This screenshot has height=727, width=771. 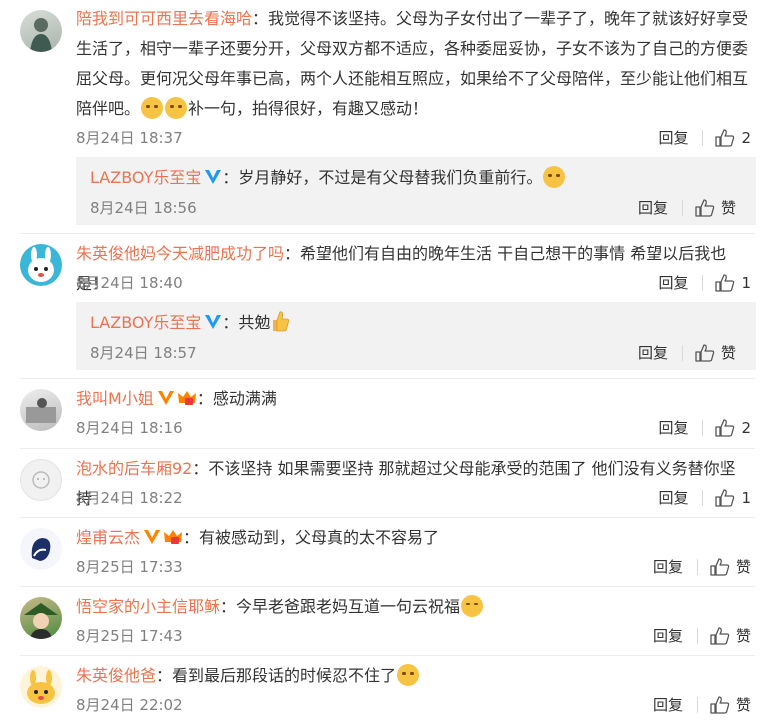 I want to click on timestamp: 8月24日 18:57, so click(x=143, y=353).